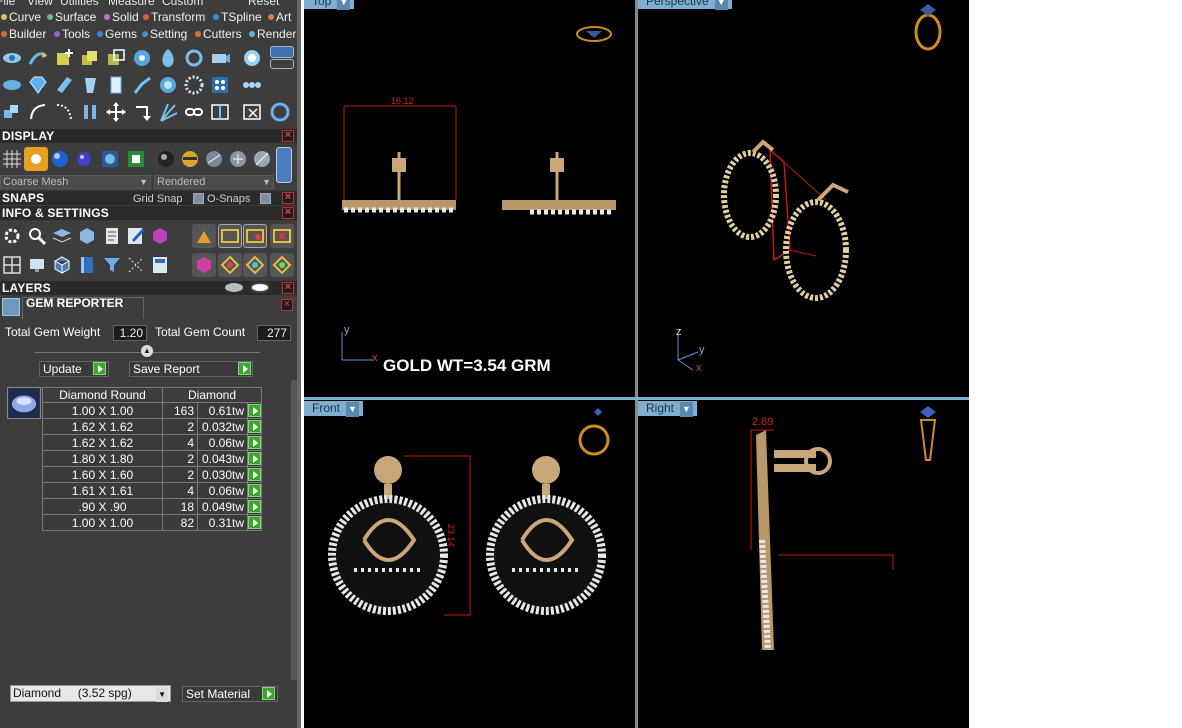  I want to click on scissors-icon, so click(252, 112).